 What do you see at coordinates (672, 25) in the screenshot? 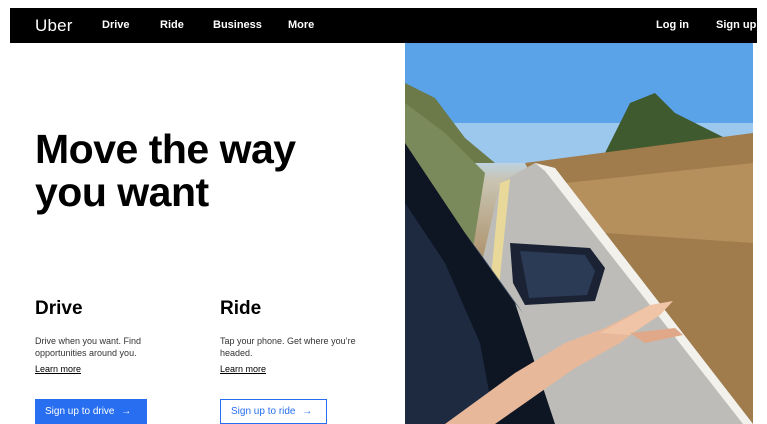
I see `login-link: Log in` at bounding box center [672, 25].